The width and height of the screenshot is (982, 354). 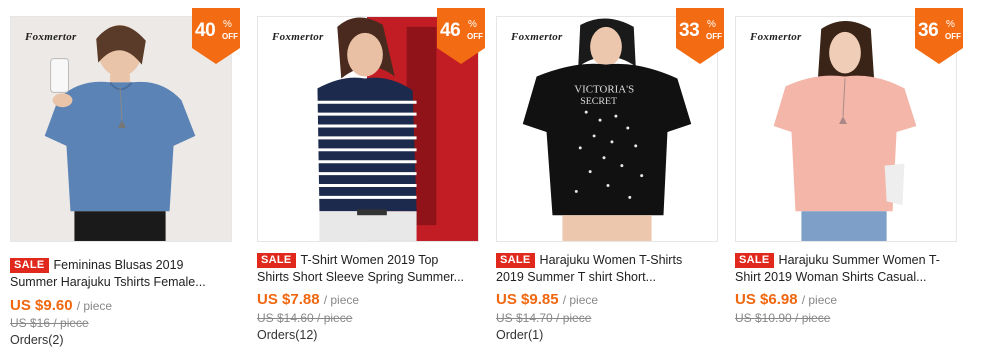 I want to click on original-price: US $16 / piece, so click(x=49, y=323).